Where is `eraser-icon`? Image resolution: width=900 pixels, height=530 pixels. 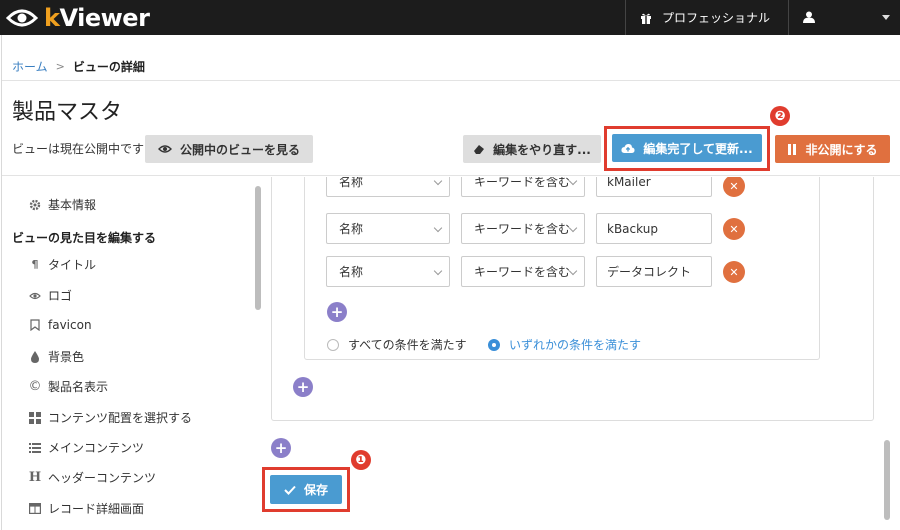
eraser-icon is located at coordinates (479, 149).